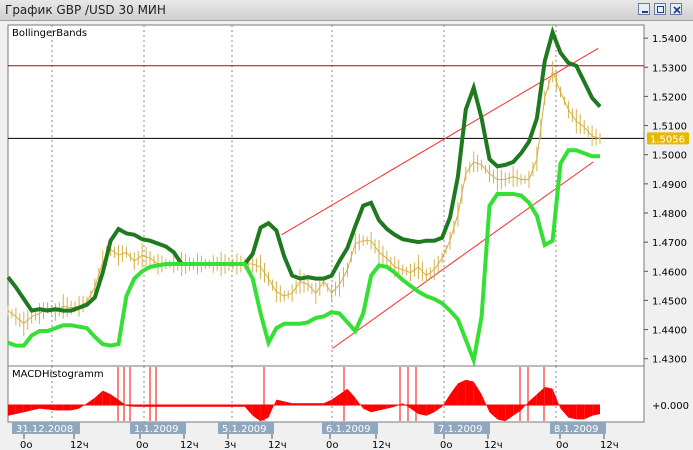 This screenshot has width=693, height=450. What do you see at coordinates (669, 39) in the screenshot?
I see `price-axis-label: 1.5400` at bounding box center [669, 39].